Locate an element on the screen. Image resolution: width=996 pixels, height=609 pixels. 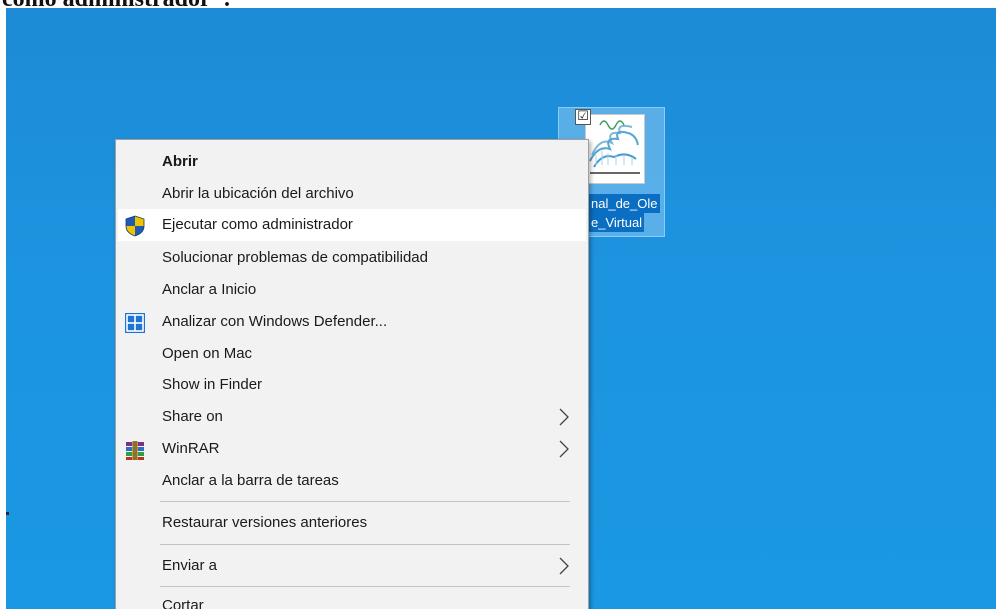
menu-item-winrar: WinRAR is located at coordinates (352, 449).